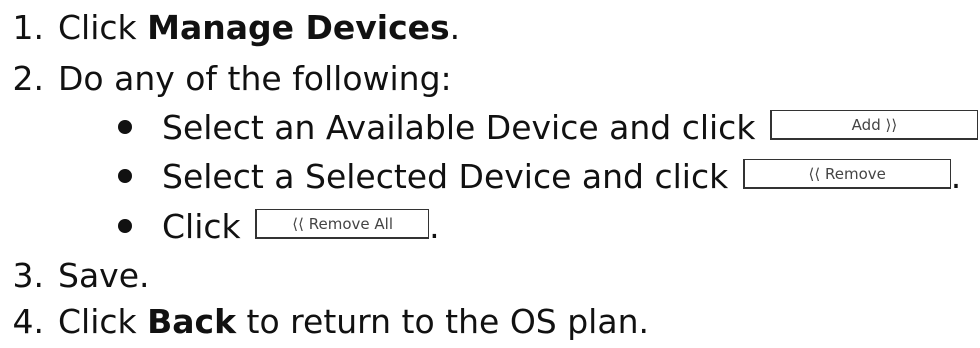  Describe the element at coordinates (873, 125) in the screenshot. I see `add-button-illustration: Add ⟩⟩` at that location.